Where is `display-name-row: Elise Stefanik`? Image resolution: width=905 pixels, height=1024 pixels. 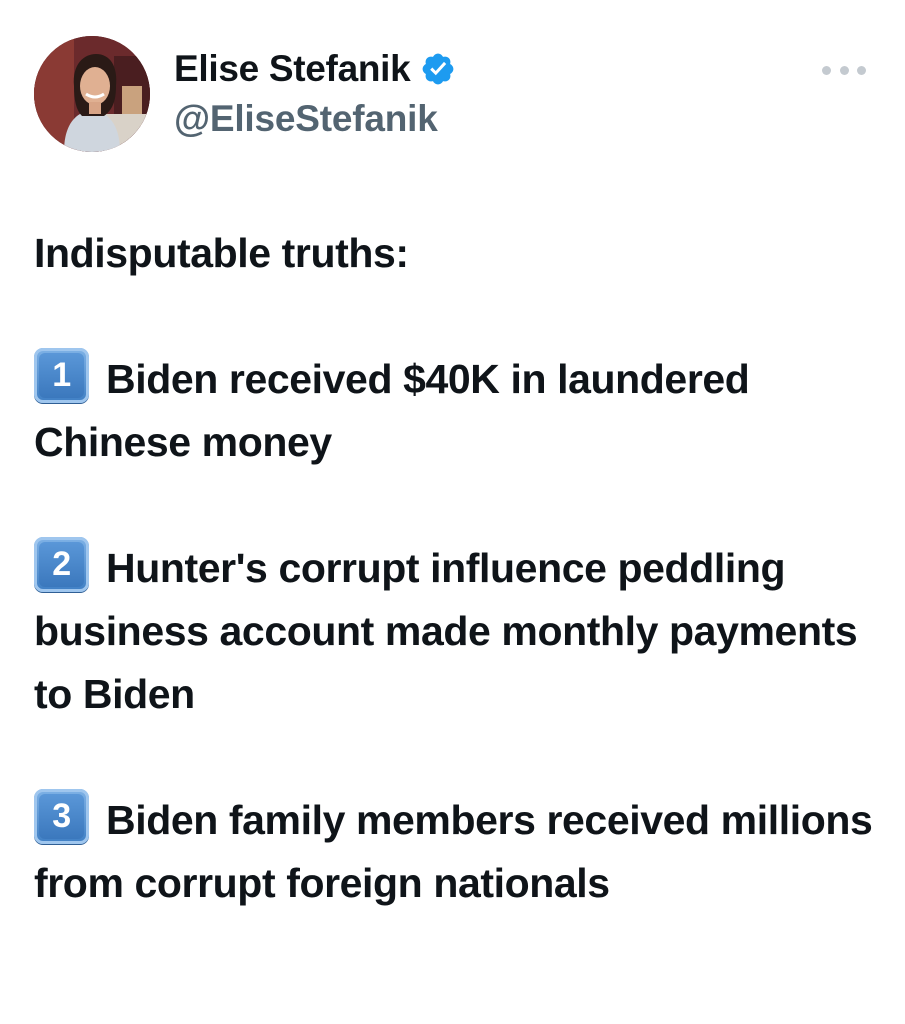 display-name-row: Elise Stefanik is located at coordinates (315, 69).